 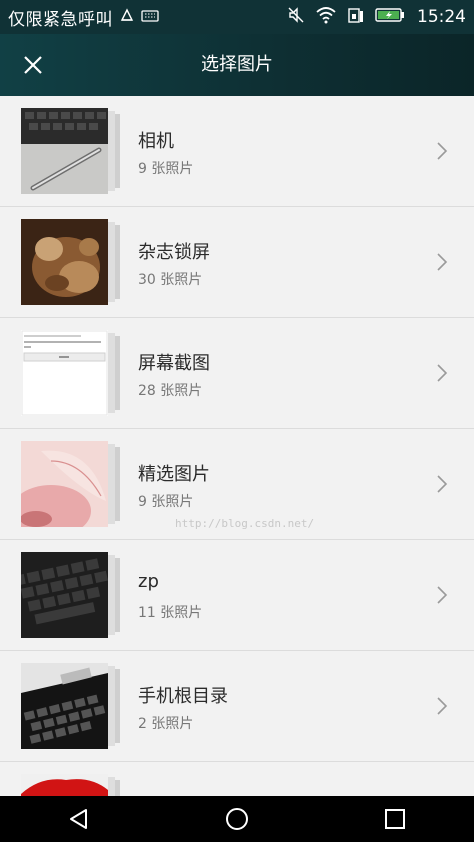 What do you see at coordinates (183, 696) in the screenshot?
I see `album-name: 手机根目录` at bounding box center [183, 696].